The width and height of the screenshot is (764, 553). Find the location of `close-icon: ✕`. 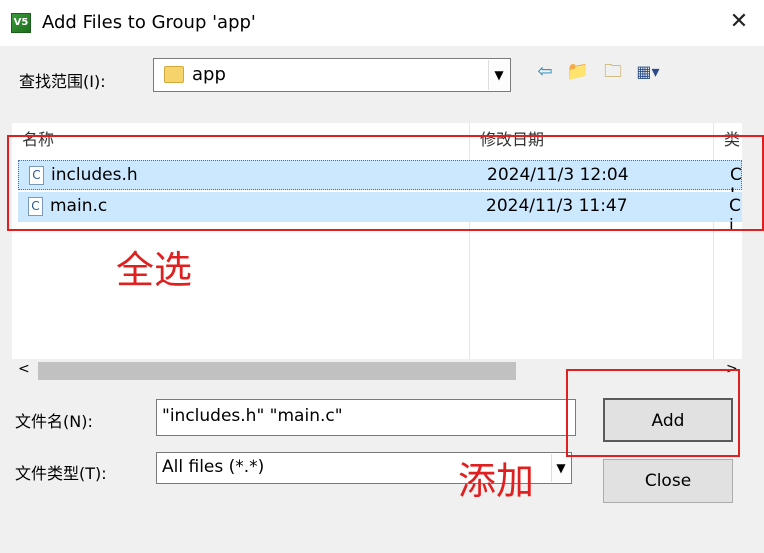

close-icon: ✕ is located at coordinates (739, 22).